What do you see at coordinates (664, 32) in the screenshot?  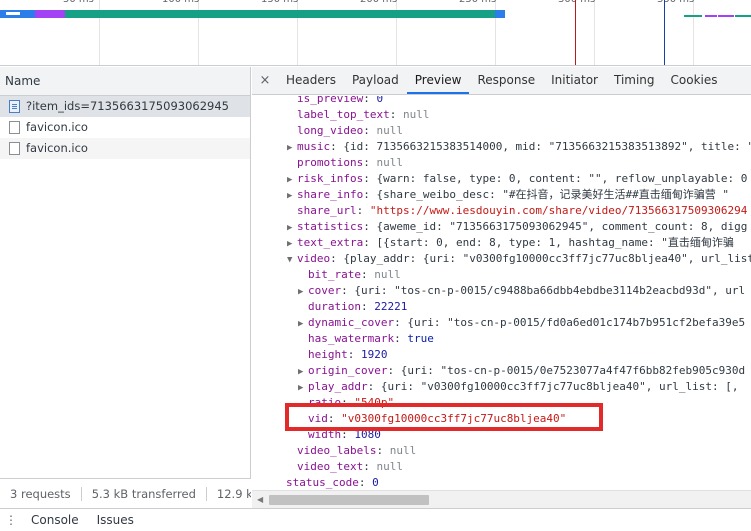 I see `dom-content-loaded-marker` at bounding box center [664, 32].